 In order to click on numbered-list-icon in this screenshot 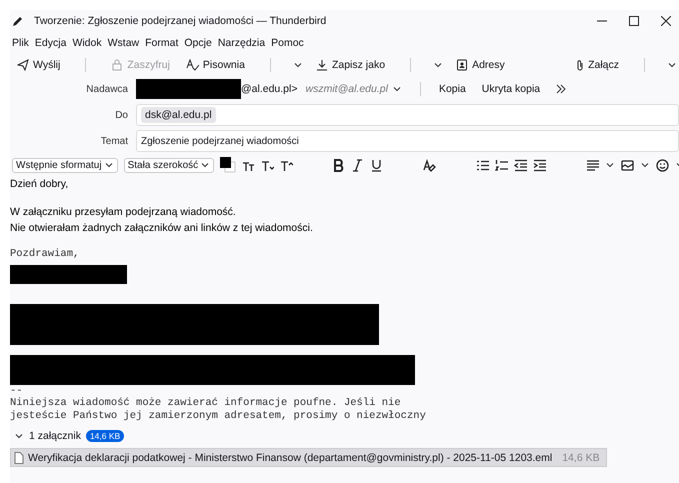, I will do `click(501, 165)`.